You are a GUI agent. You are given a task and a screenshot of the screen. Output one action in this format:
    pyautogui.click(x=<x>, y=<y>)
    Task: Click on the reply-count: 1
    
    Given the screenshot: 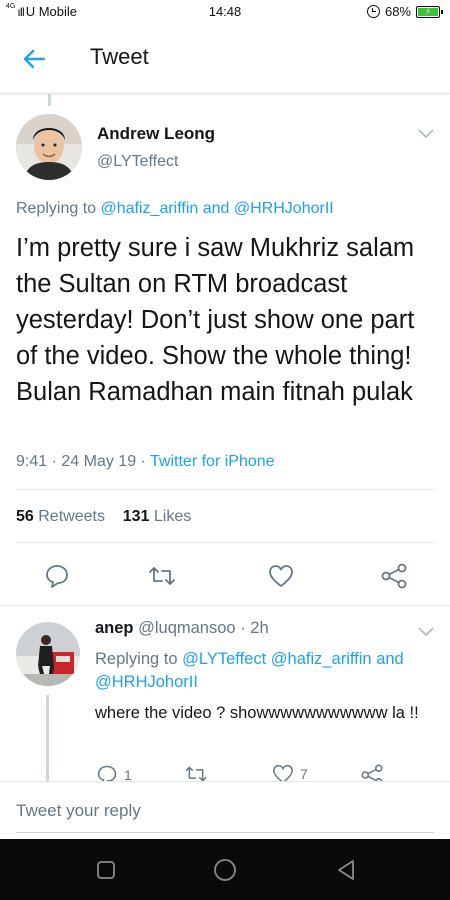 What is the action you would take?
    pyautogui.click(x=128, y=774)
    